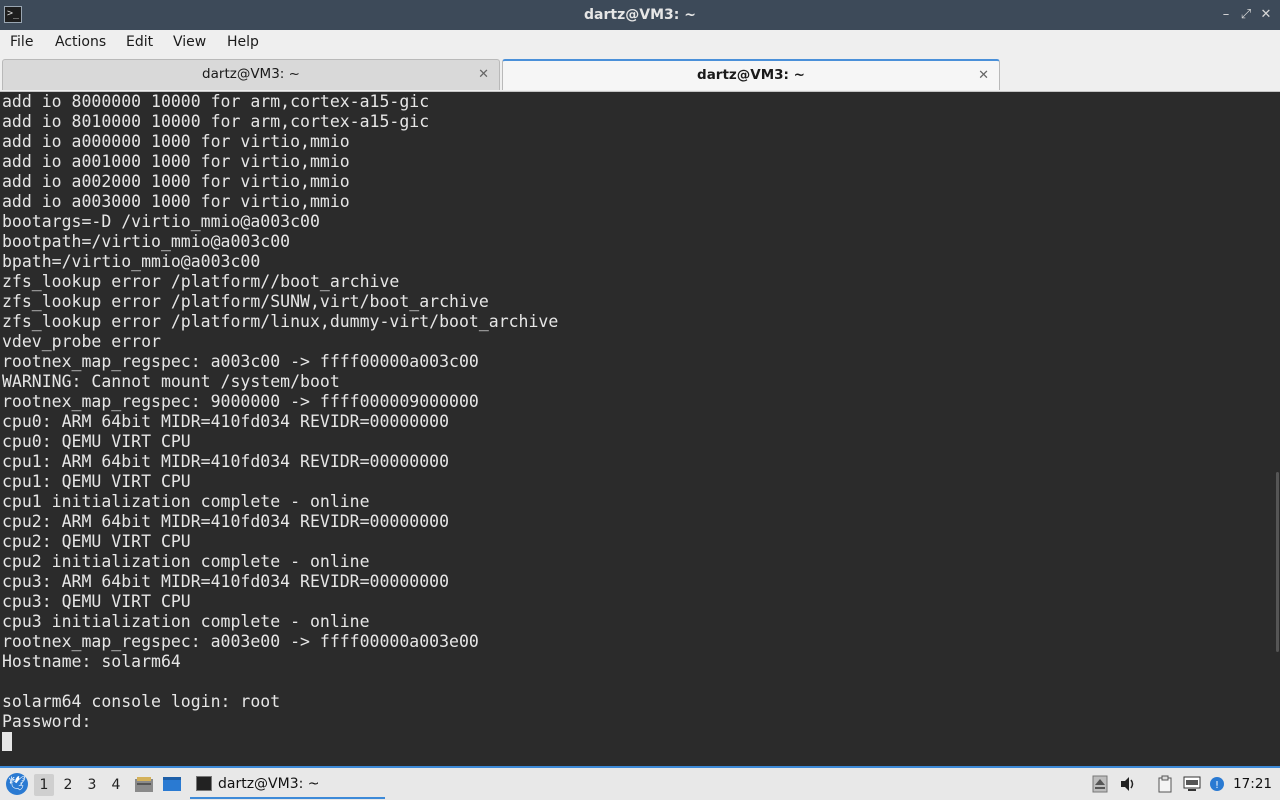 The height and width of the screenshot is (800, 1280). I want to click on terminal-line: cpu1 initialization complete - online, so click(186, 501).